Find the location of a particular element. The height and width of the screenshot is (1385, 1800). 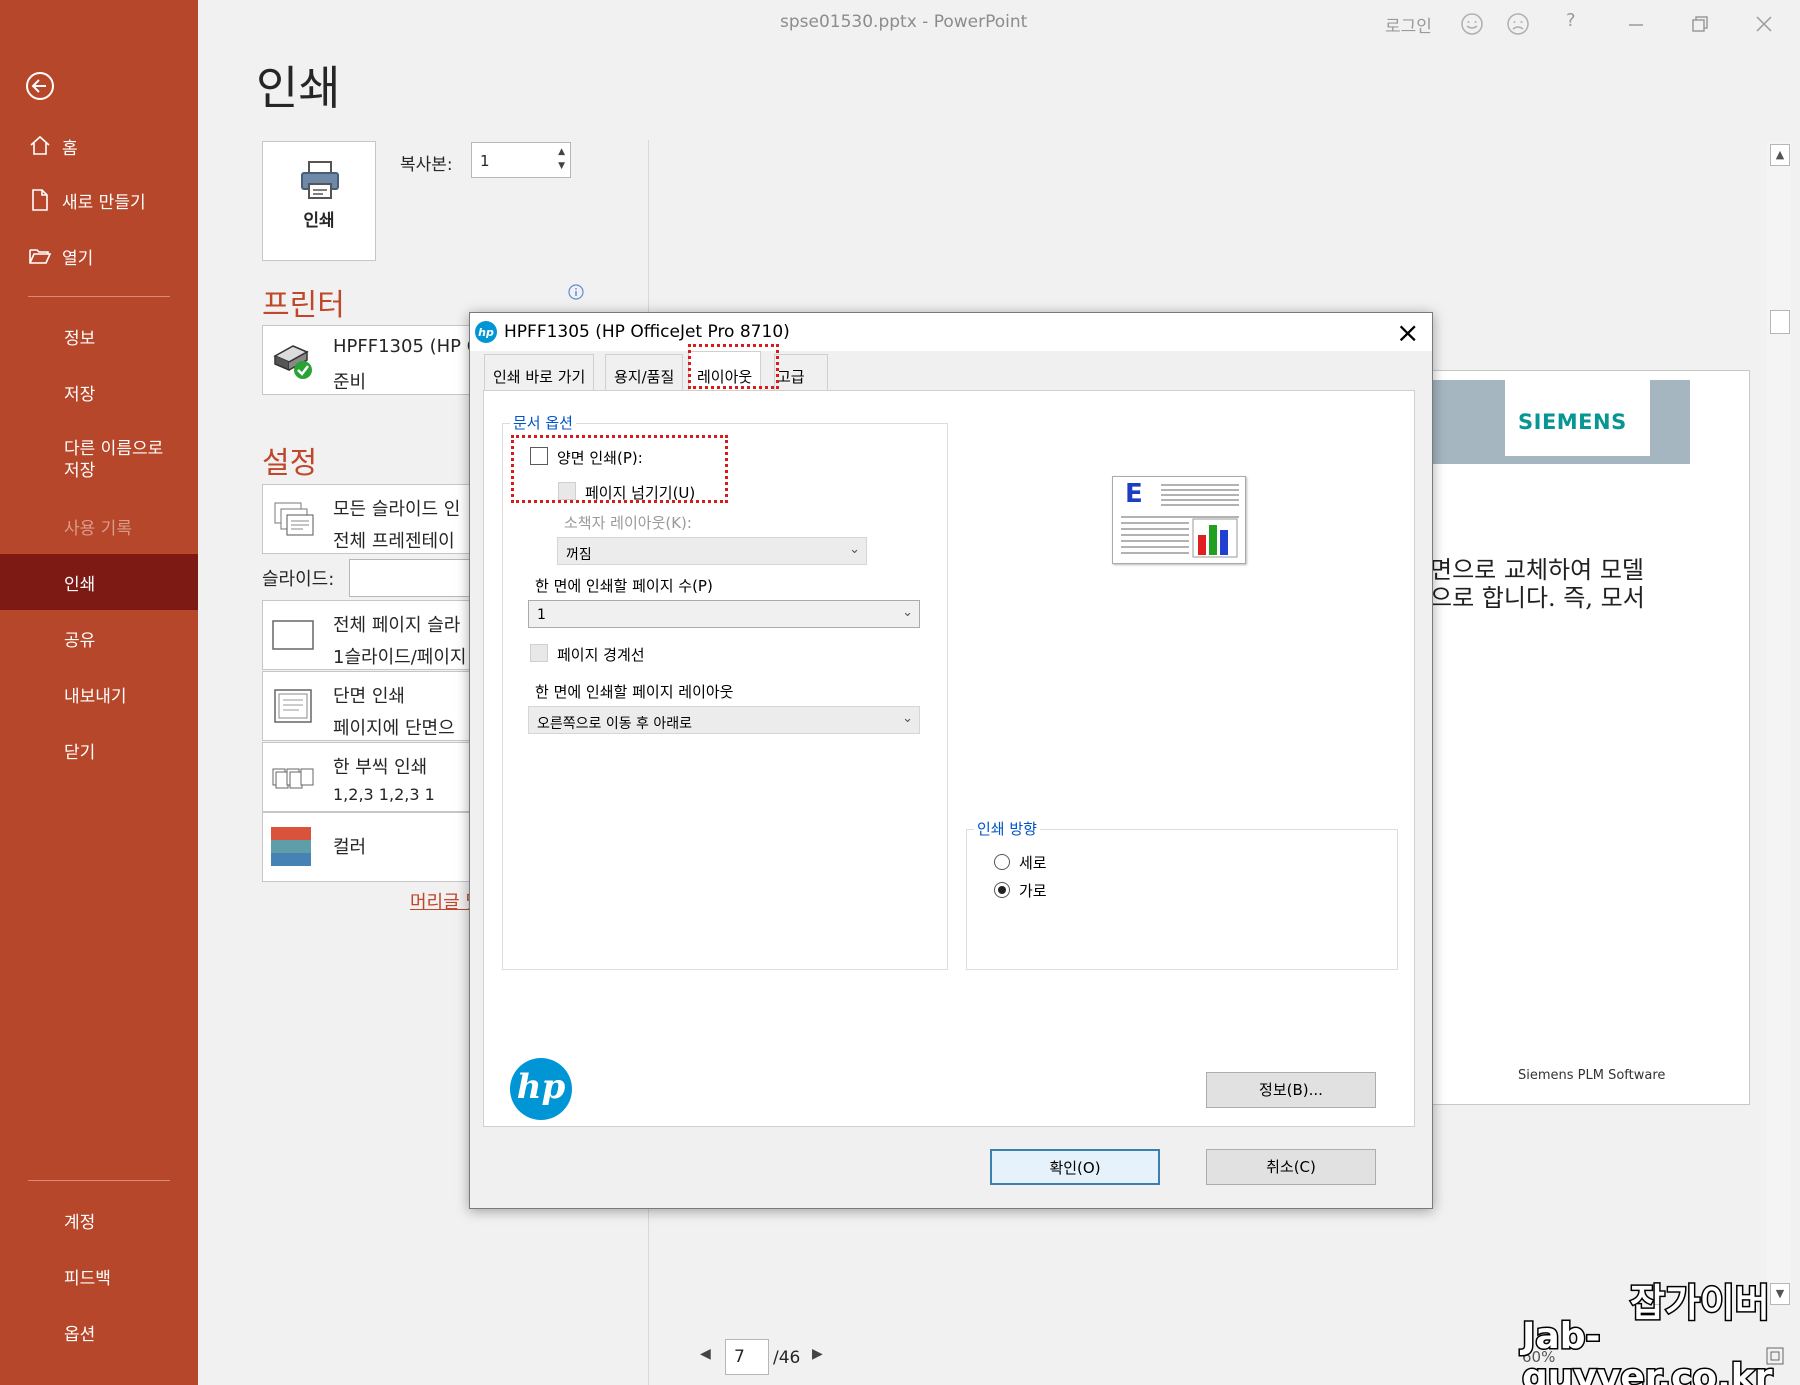

setting-sides-desc: 페이지에 단면으 is located at coordinates (394, 728).